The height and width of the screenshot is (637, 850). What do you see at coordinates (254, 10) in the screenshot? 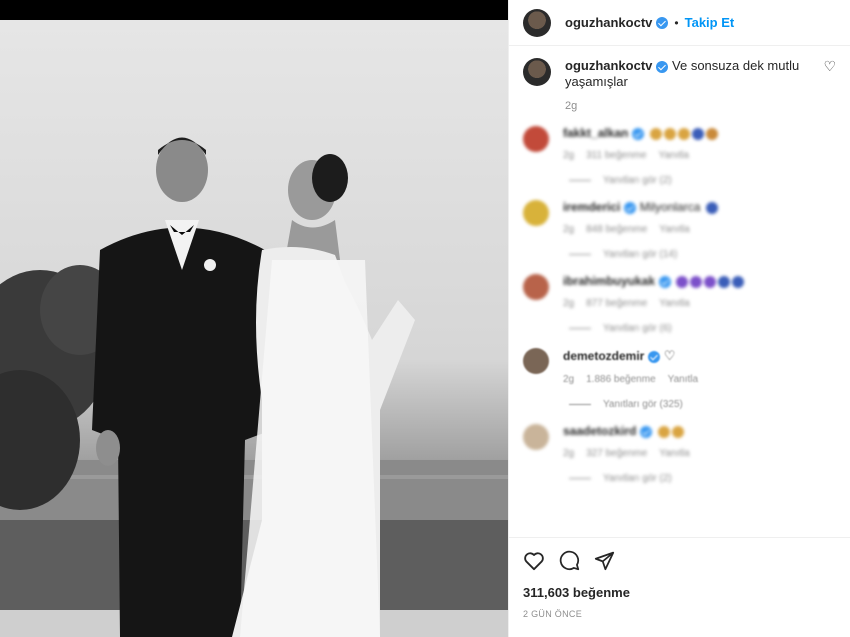
I see `black-top-bar` at bounding box center [254, 10].